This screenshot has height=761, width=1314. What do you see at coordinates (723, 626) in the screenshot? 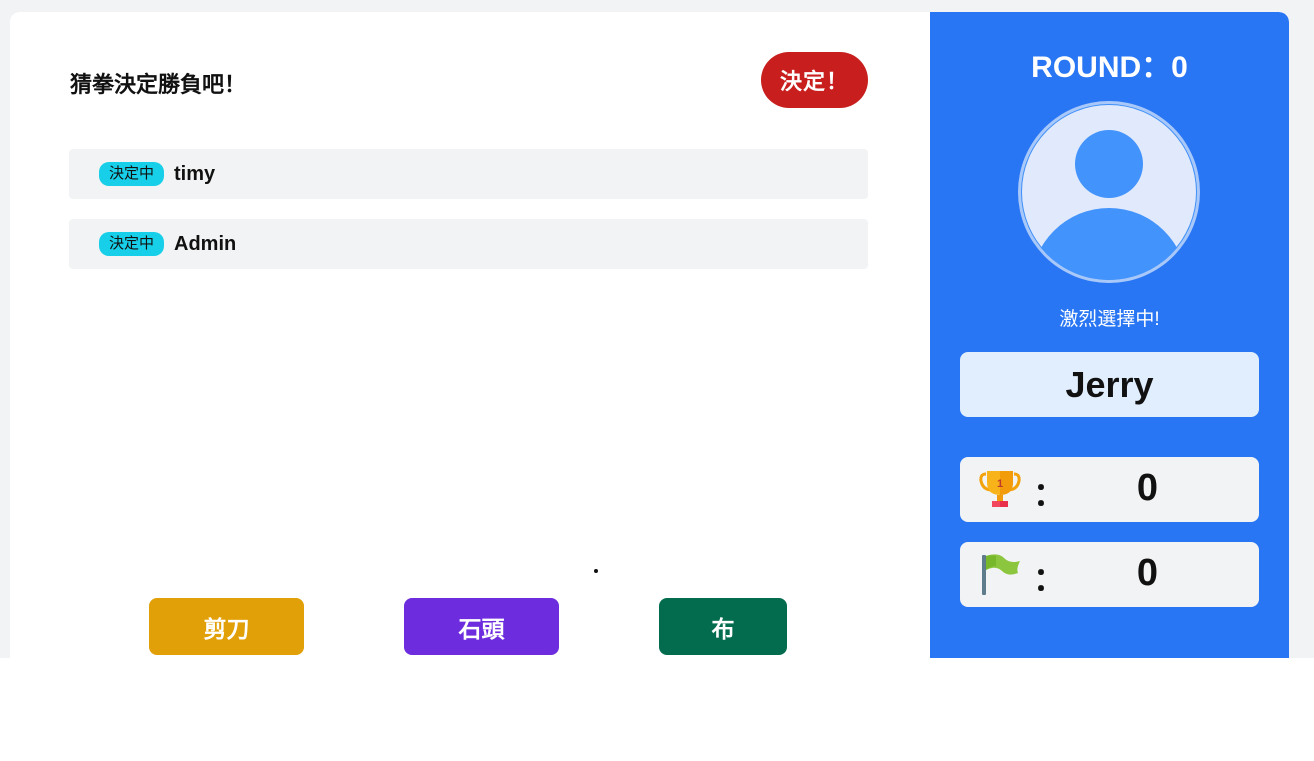
I see `paper-button: 布` at bounding box center [723, 626].